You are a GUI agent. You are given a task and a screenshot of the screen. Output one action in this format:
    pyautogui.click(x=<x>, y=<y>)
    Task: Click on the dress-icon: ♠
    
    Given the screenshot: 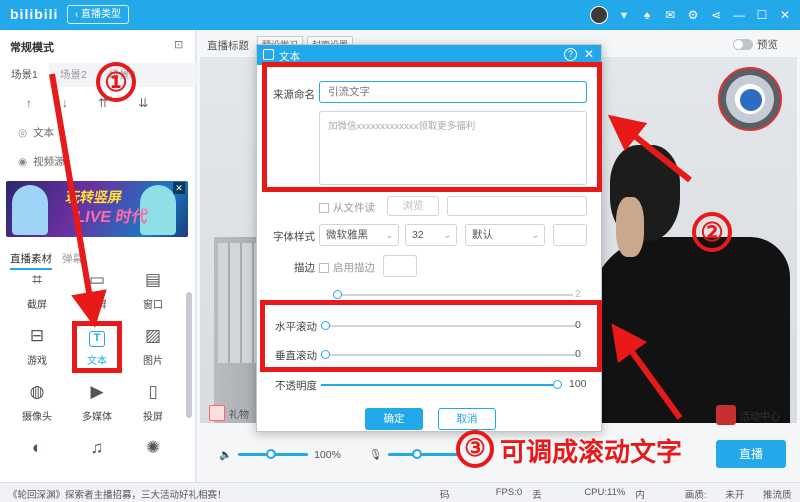 What is the action you would take?
    pyautogui.click(x=647, y=15)
    